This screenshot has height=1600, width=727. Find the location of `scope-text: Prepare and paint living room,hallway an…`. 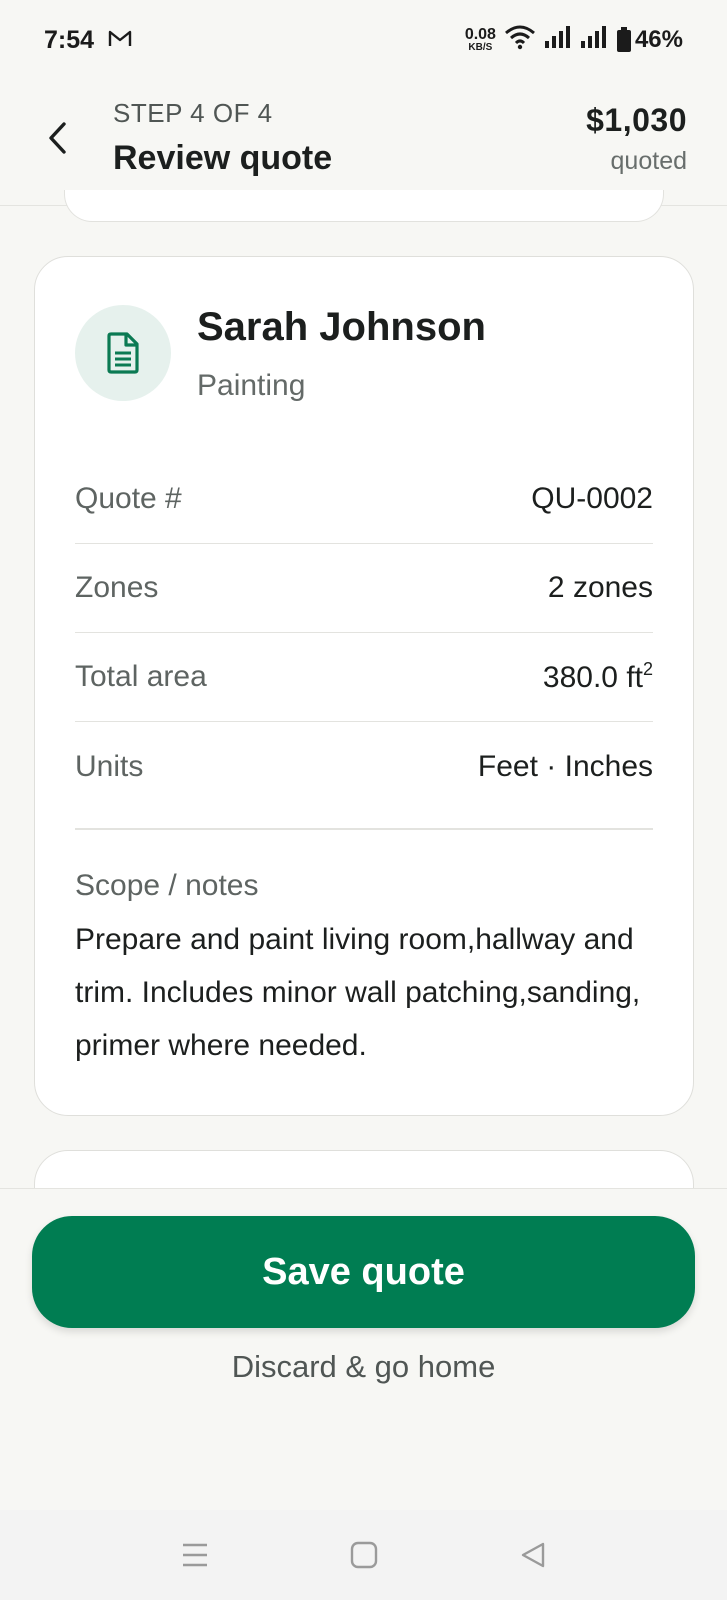

scope-text: Prepare and paint living room,hallway an… is located at coordinates (358, 992).